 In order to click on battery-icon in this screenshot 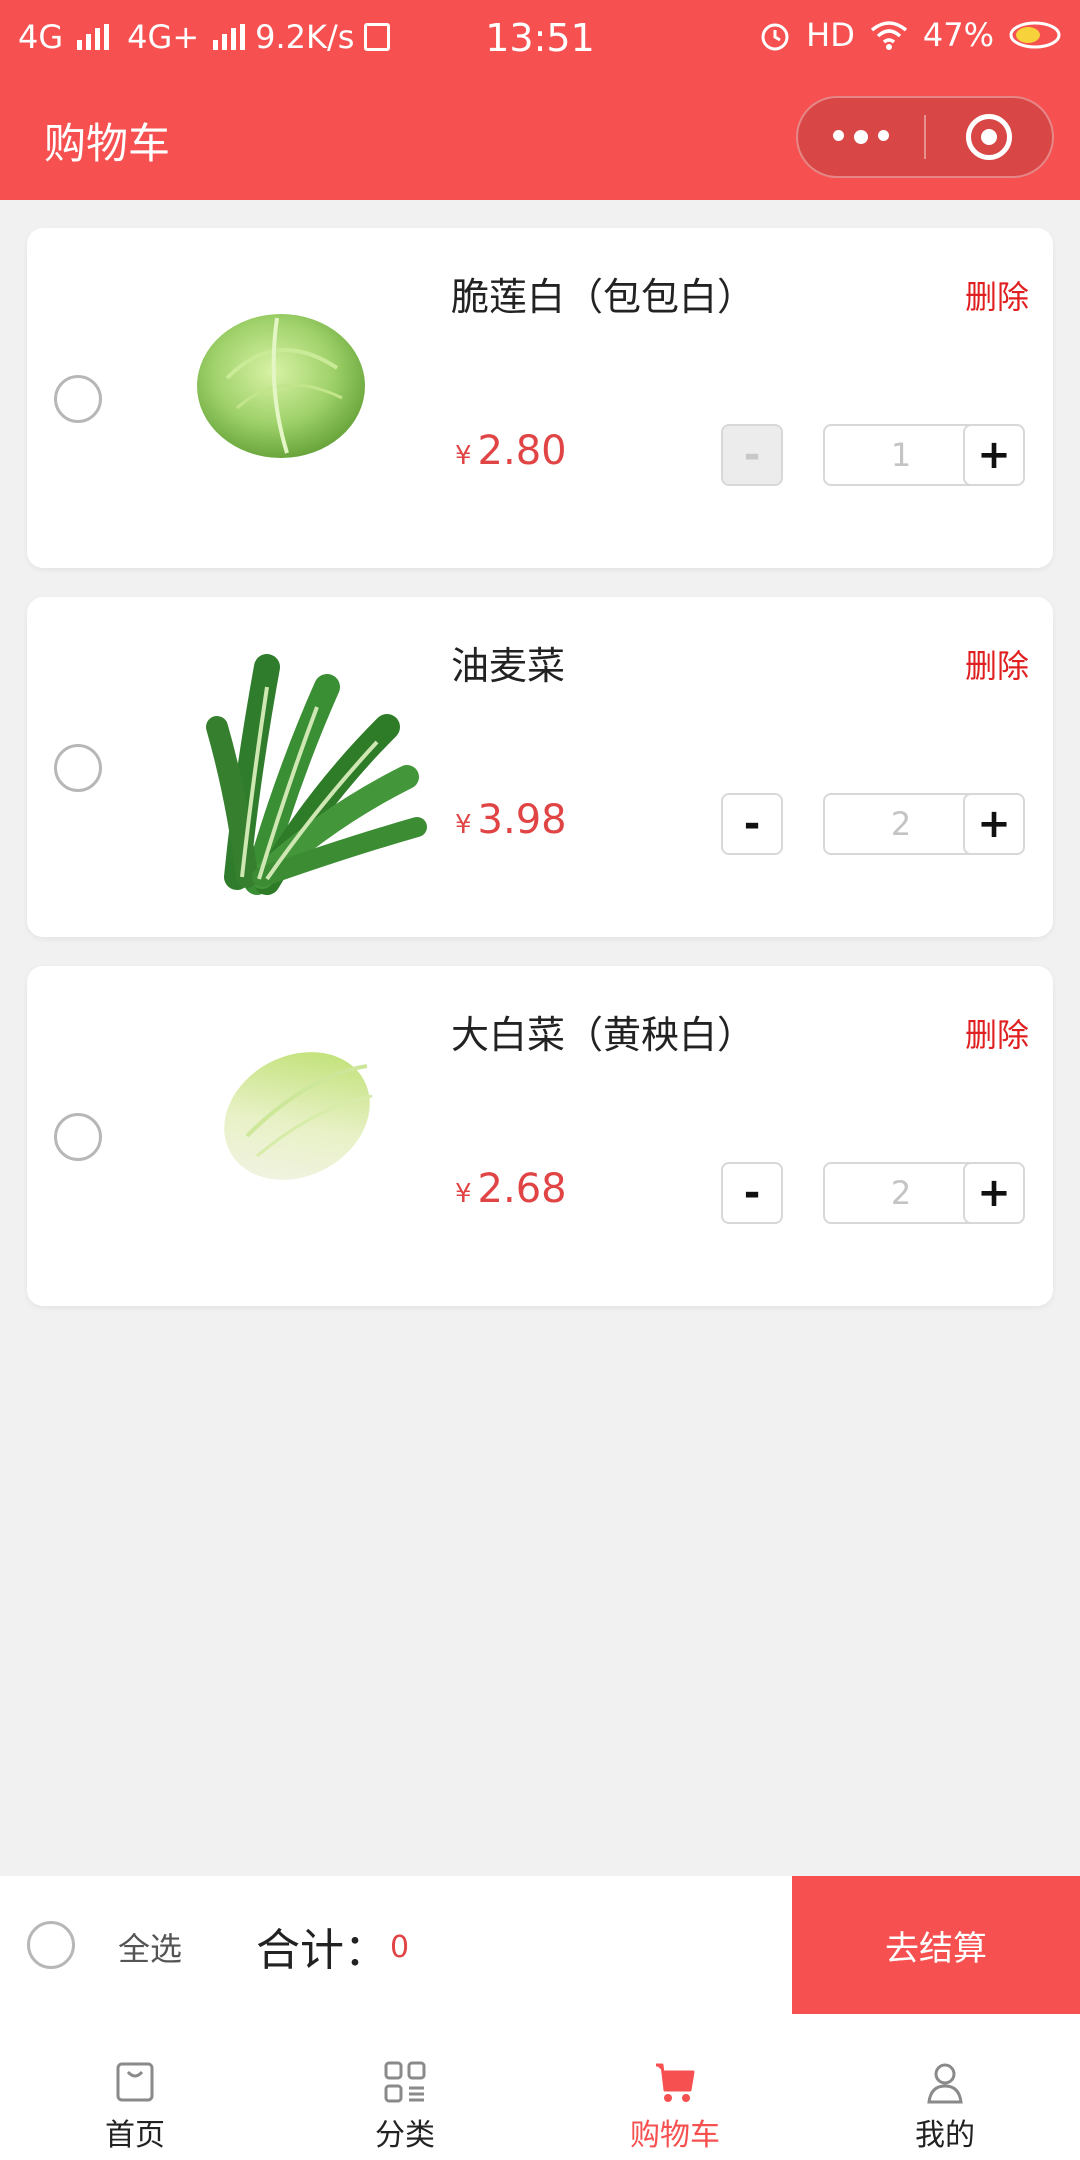, I will do `click(1035, 35)`.